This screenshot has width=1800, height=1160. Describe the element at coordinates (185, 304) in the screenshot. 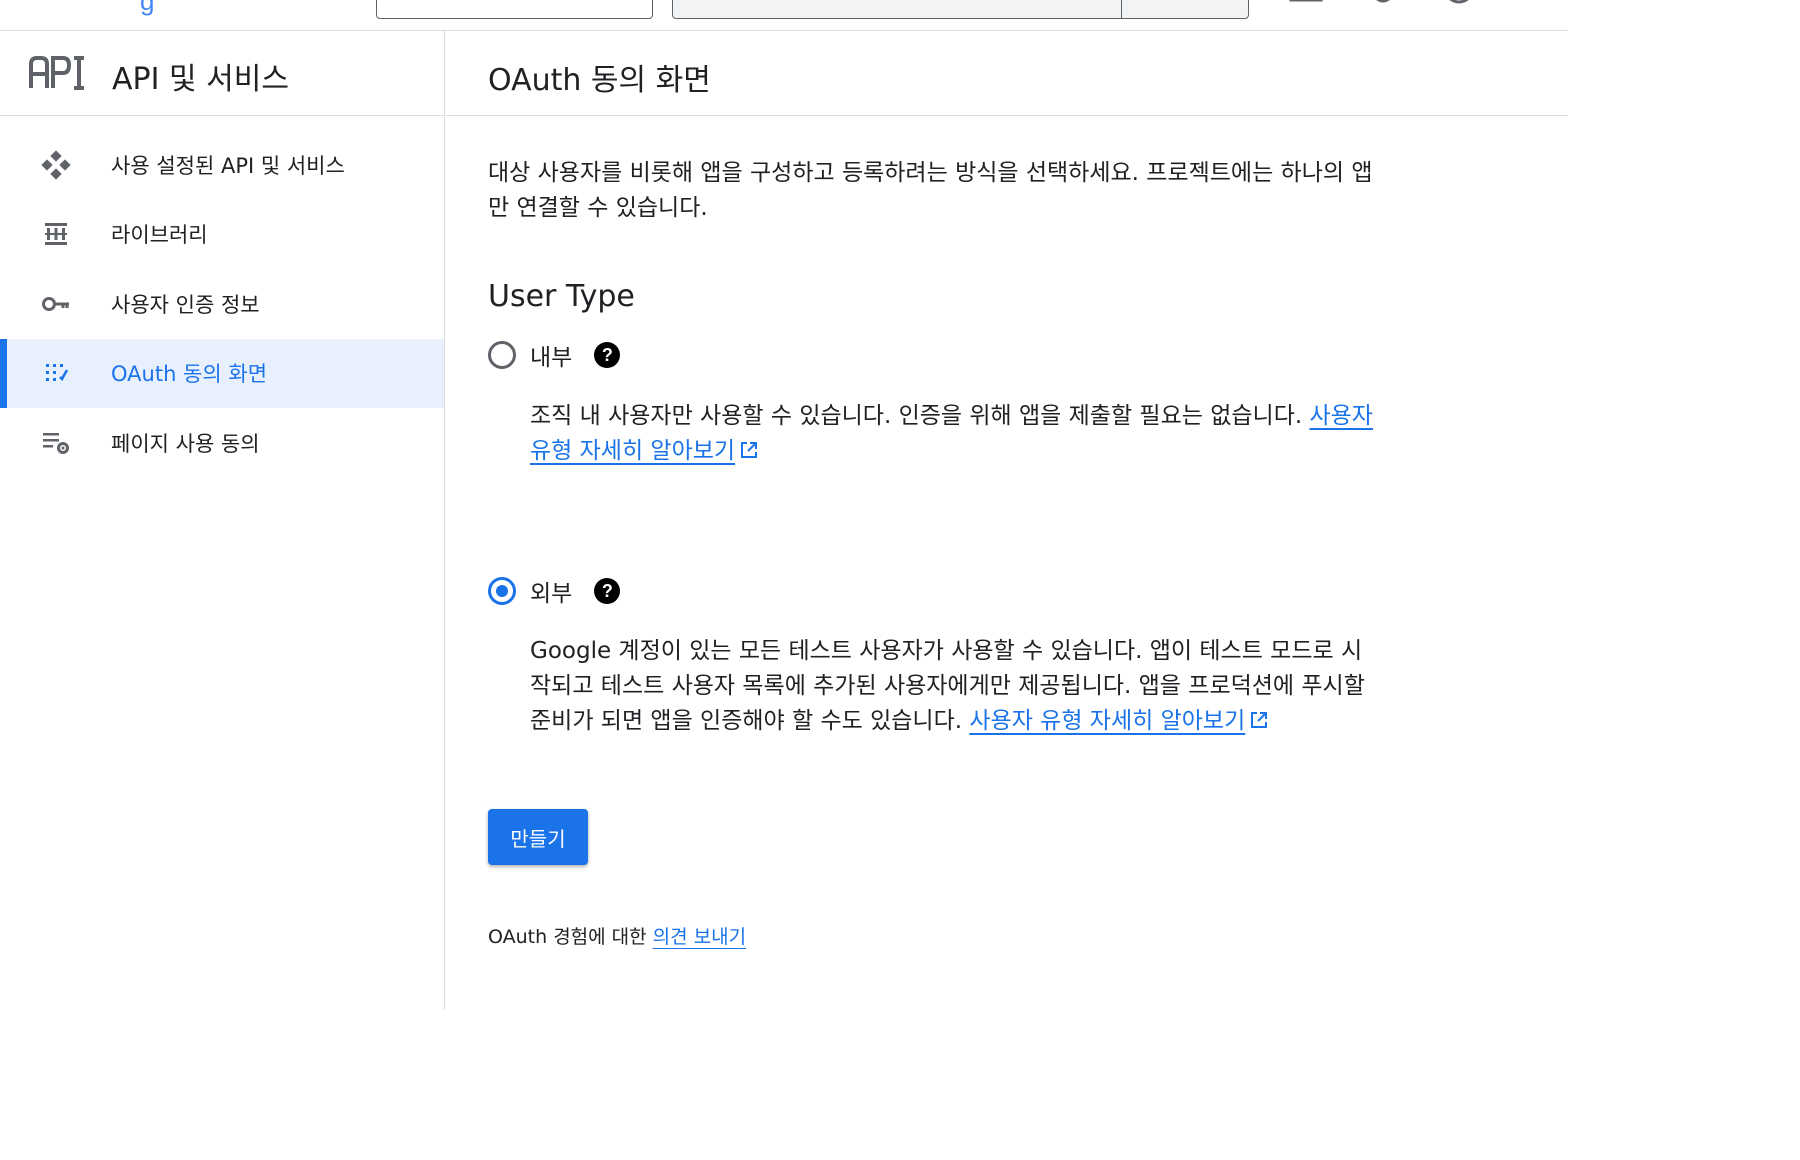

I see `sidebar-item-label: 사용자 인증 정보` at that location.